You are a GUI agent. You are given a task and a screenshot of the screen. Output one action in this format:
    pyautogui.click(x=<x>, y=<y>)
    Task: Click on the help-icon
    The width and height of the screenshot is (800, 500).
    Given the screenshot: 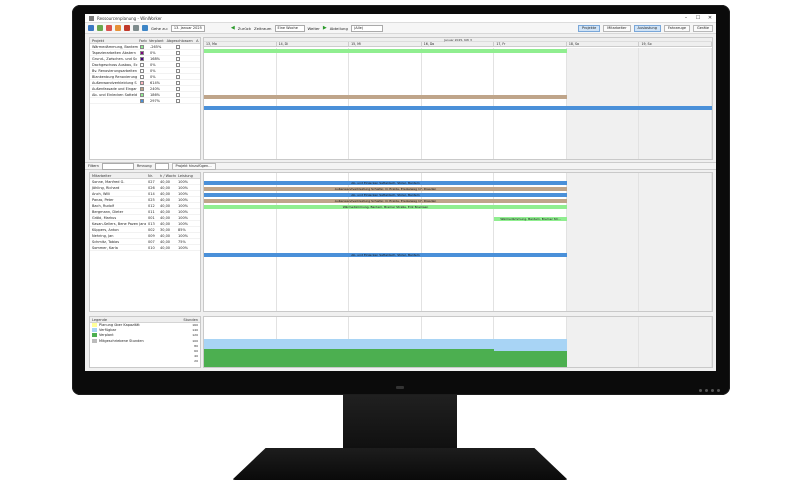 What is the action you would take?
    pyautogui.click(x=145, y=28)
    